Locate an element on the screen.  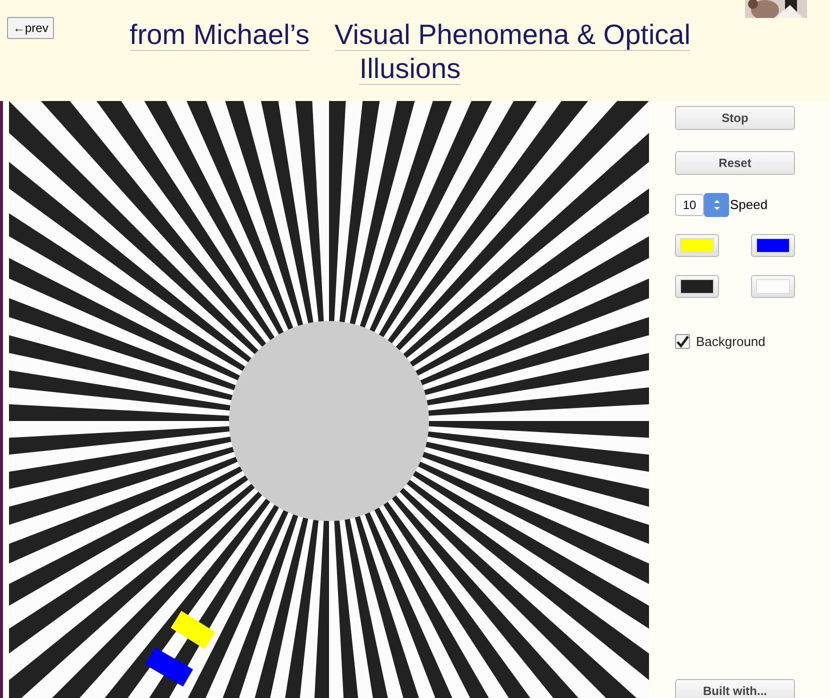
spinner-icon is located at coordinates (716, 205).